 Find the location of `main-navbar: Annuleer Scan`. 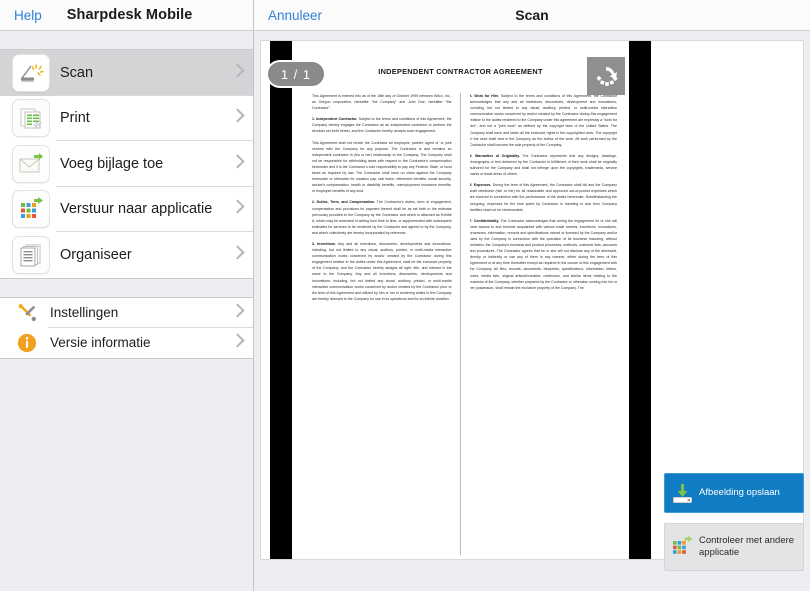

main-navbar: Annuleer Scan is located at coordinates (532, 15).